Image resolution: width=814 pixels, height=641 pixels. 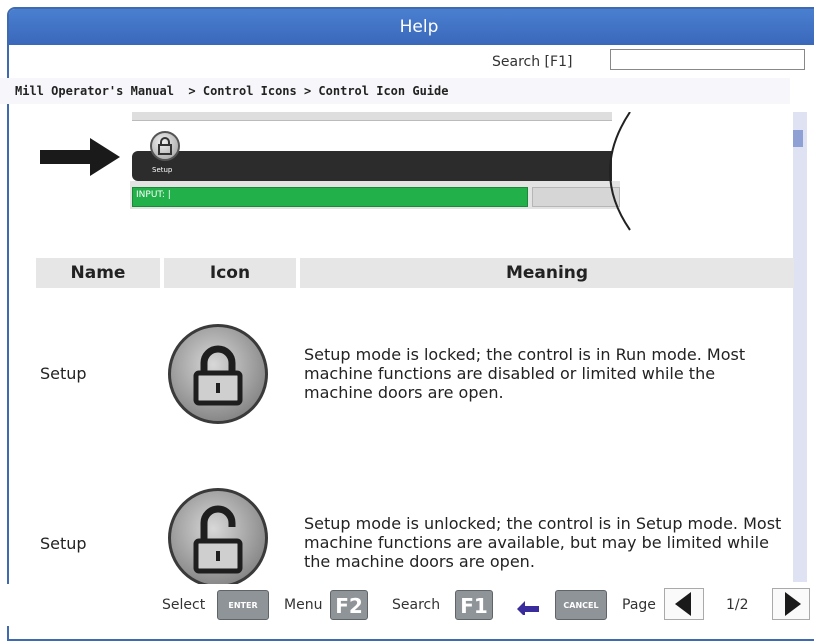 What do you see at coordinates (153, 195) in the screenshot?
I see `illustration-input-label: INPUT: |` at bounding box center [153, 195].